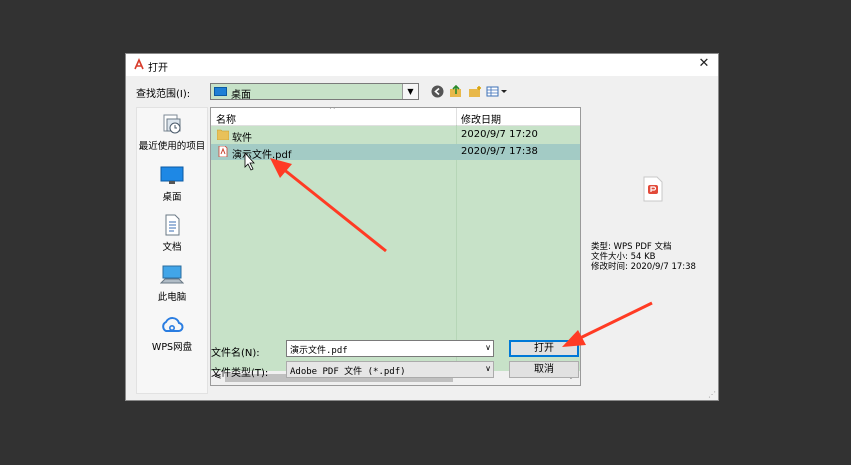 Image resolution: width=851 pixels, height=465 pixels. Describe the element at coordinates (223, 151) in the screenshot. I see `pdf-file-icon` at that location.